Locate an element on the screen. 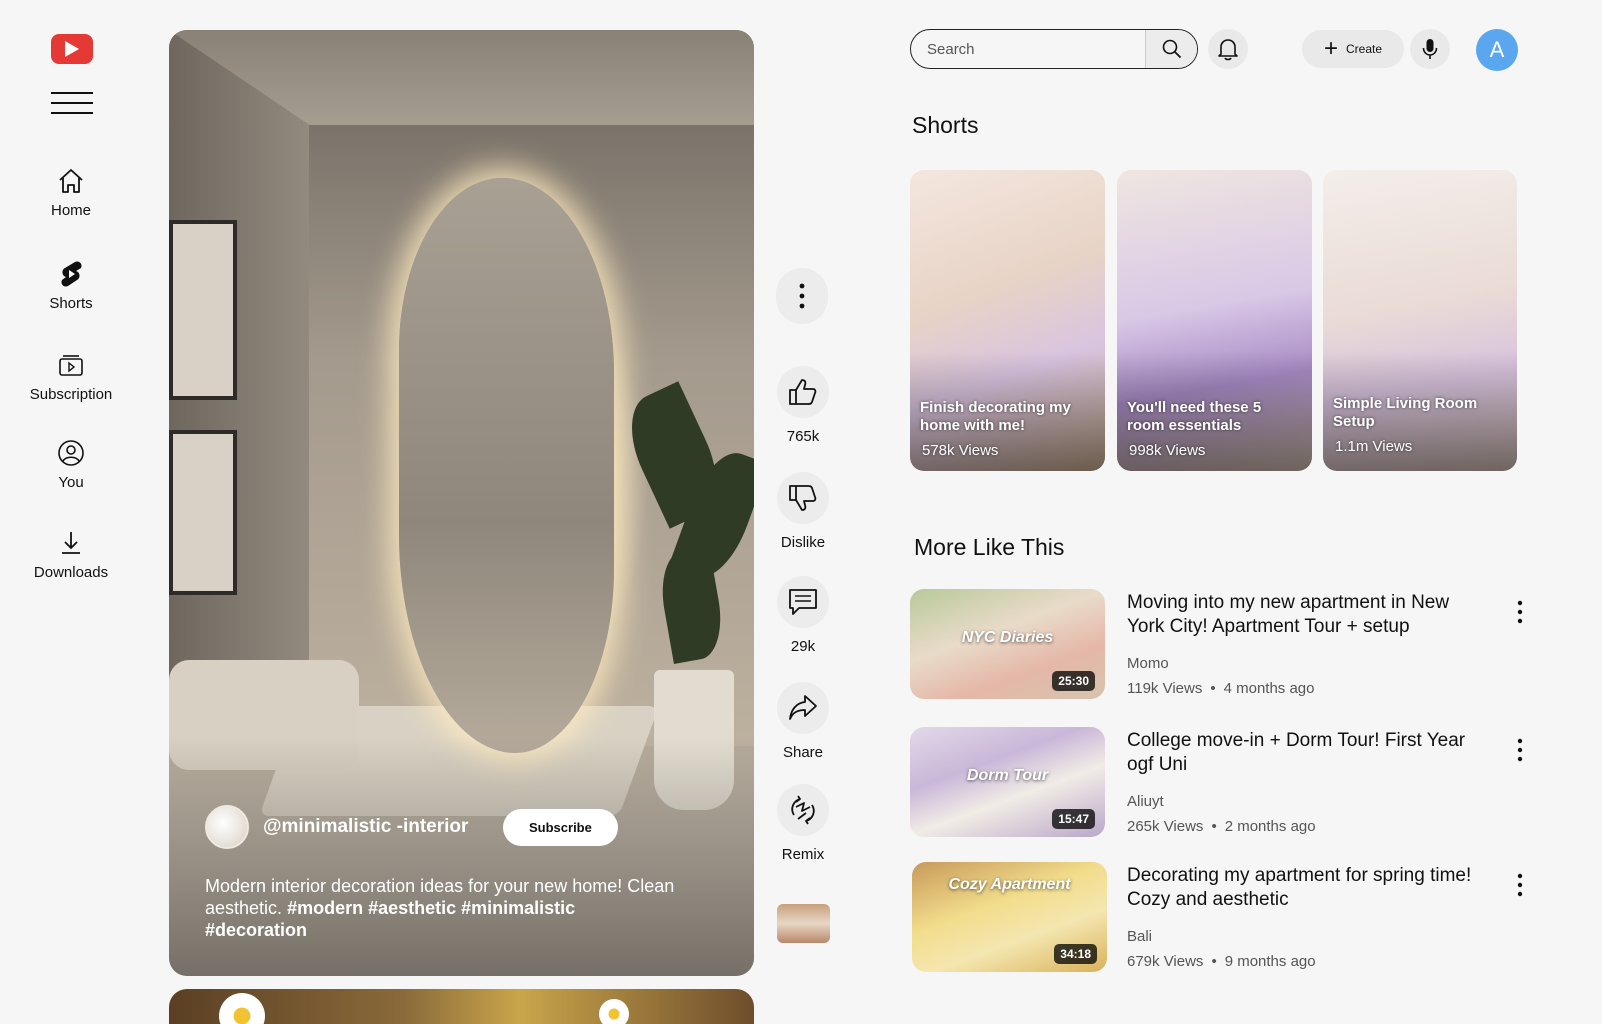 Image resolution: width=1602 pixels, height=1024 pixels. video-duration: 25:30 is located at coordinates (1073, 681).